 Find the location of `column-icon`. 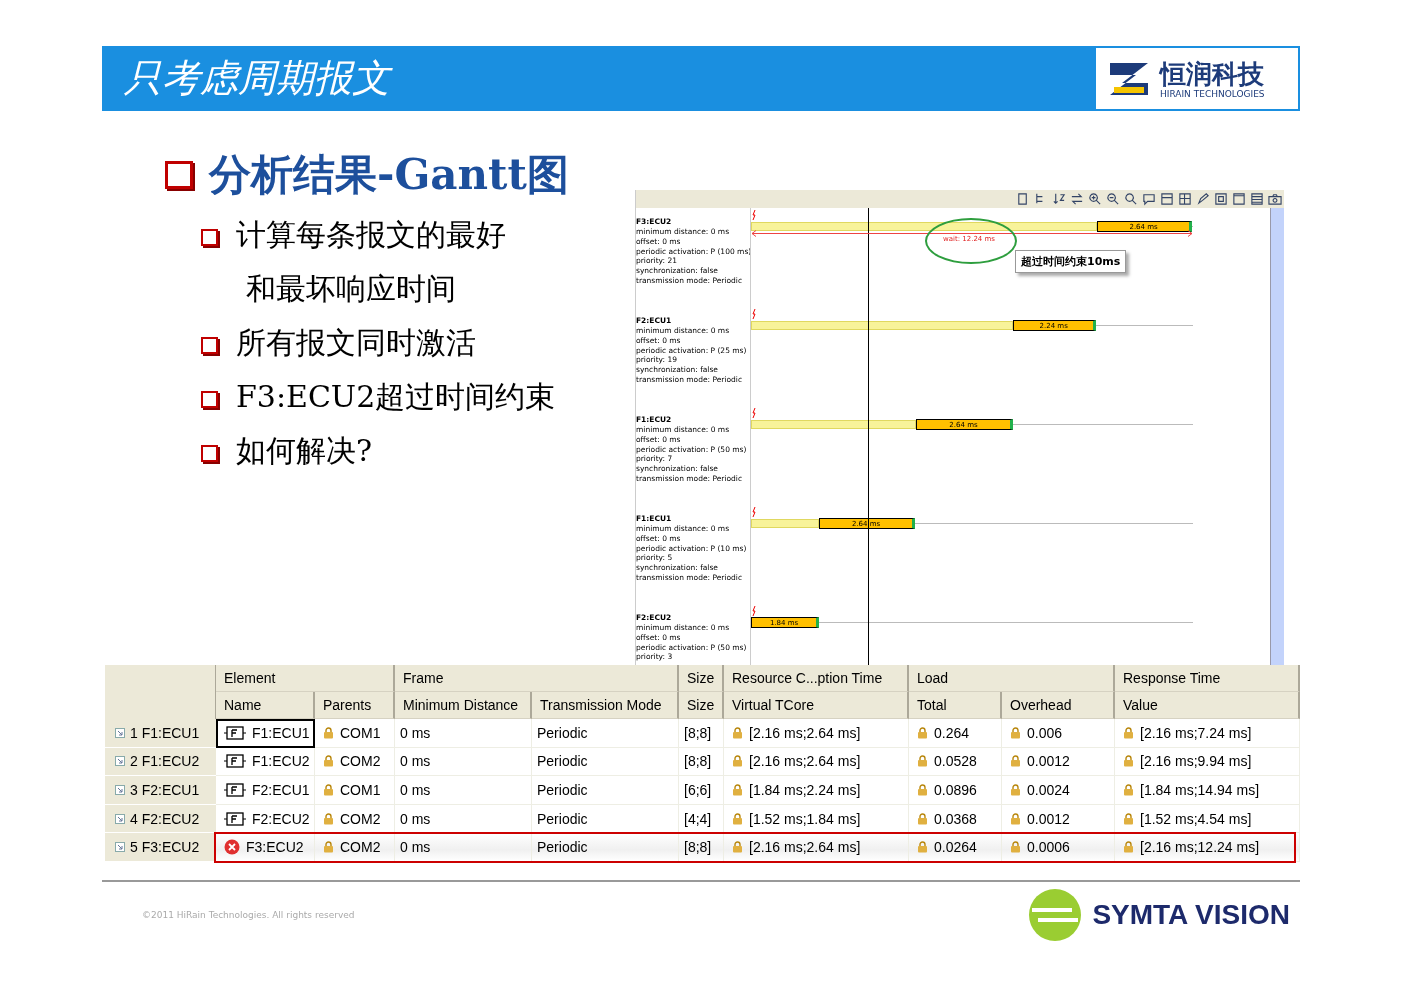

column-icon is located at coordinates (1166, 199).